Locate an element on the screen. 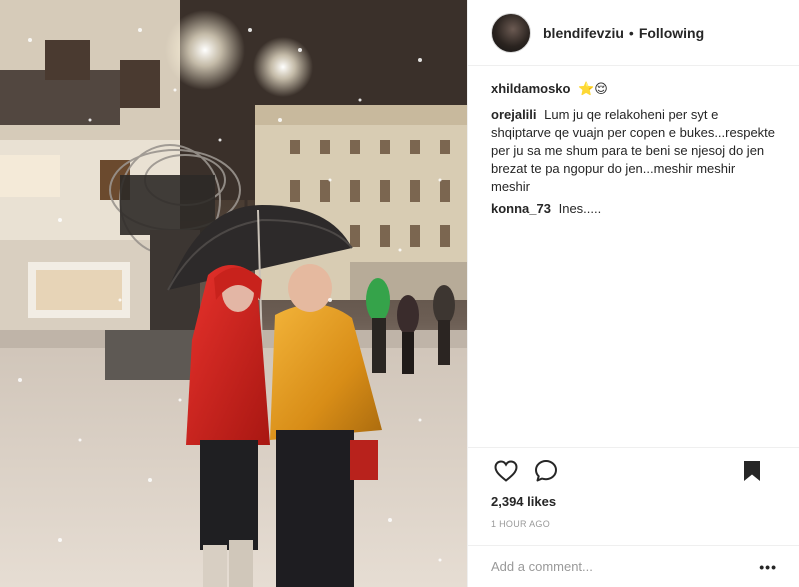 The width and height of the screenshot is (799, 587). save-button is located at coordinates (752, 471).